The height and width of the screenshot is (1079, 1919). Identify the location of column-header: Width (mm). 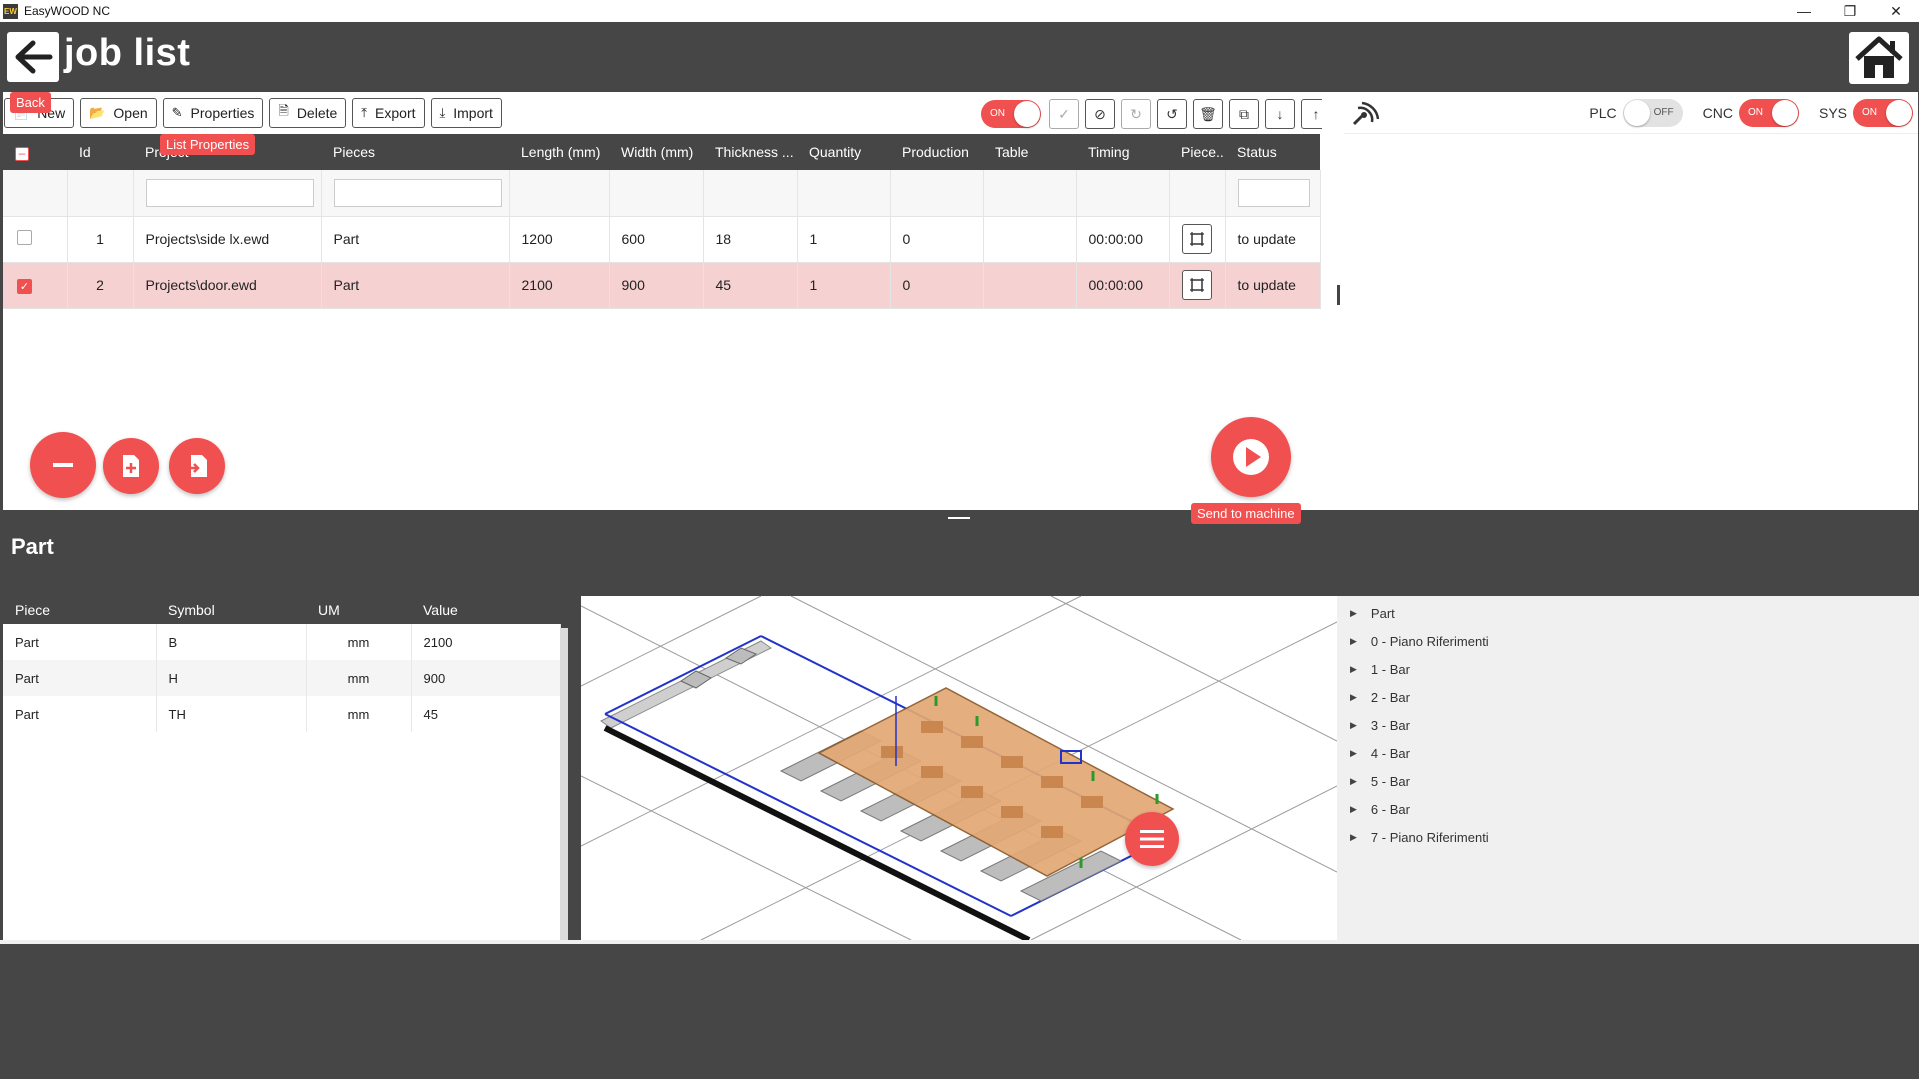
(656, 152).